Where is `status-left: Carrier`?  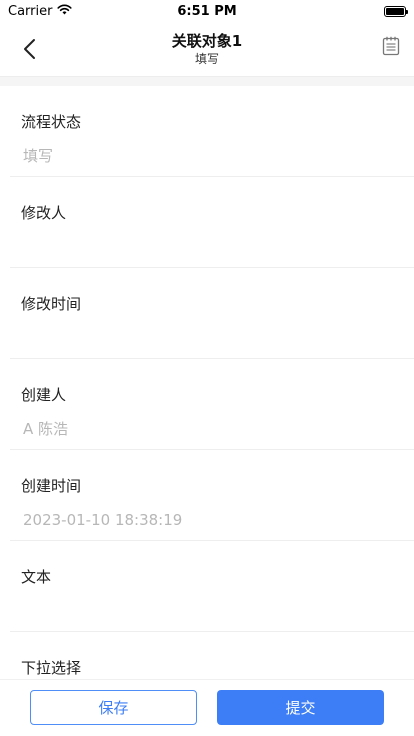
status-left: Carrier is located at coordinates (40, 11).